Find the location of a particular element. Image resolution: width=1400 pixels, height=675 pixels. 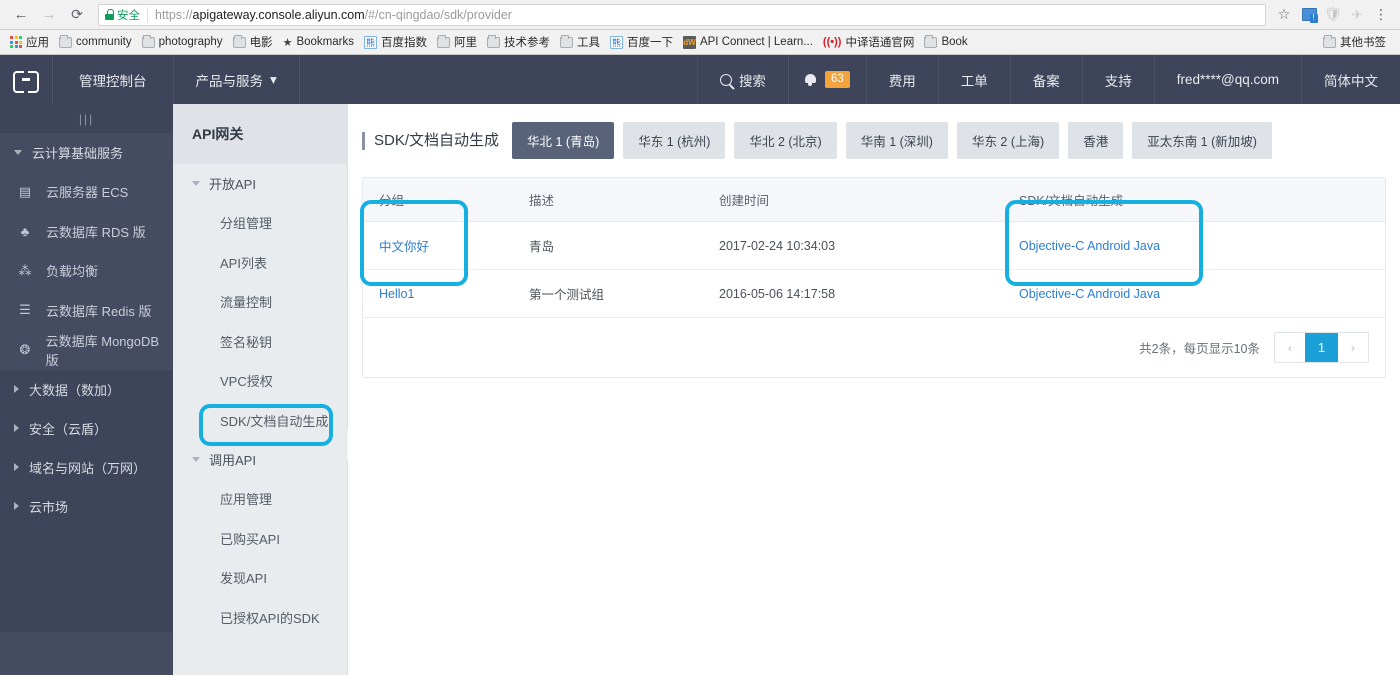

sidebar-item-mongodb: ❂ 云数据库 MongoDB 版 is located at coordinates (86, 350).